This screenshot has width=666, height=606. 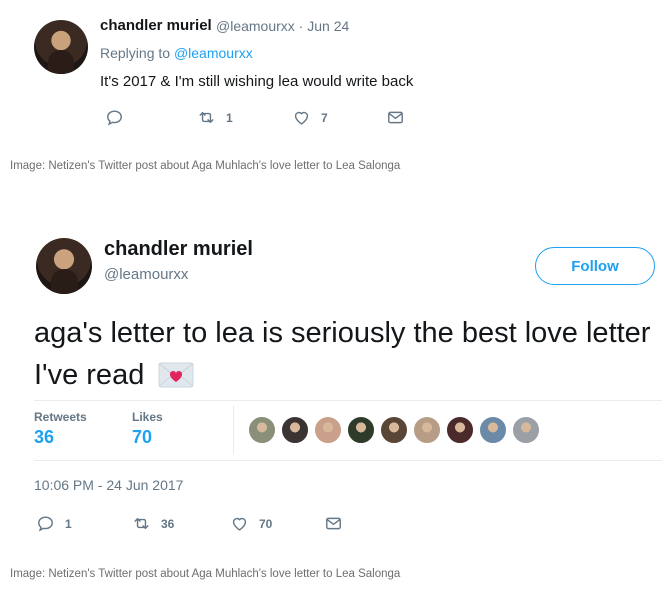 What do you see at coordinates (135, 53) in the screenshot?
I see `replying-to-label: Replying to` at bounding box center [135, 53].